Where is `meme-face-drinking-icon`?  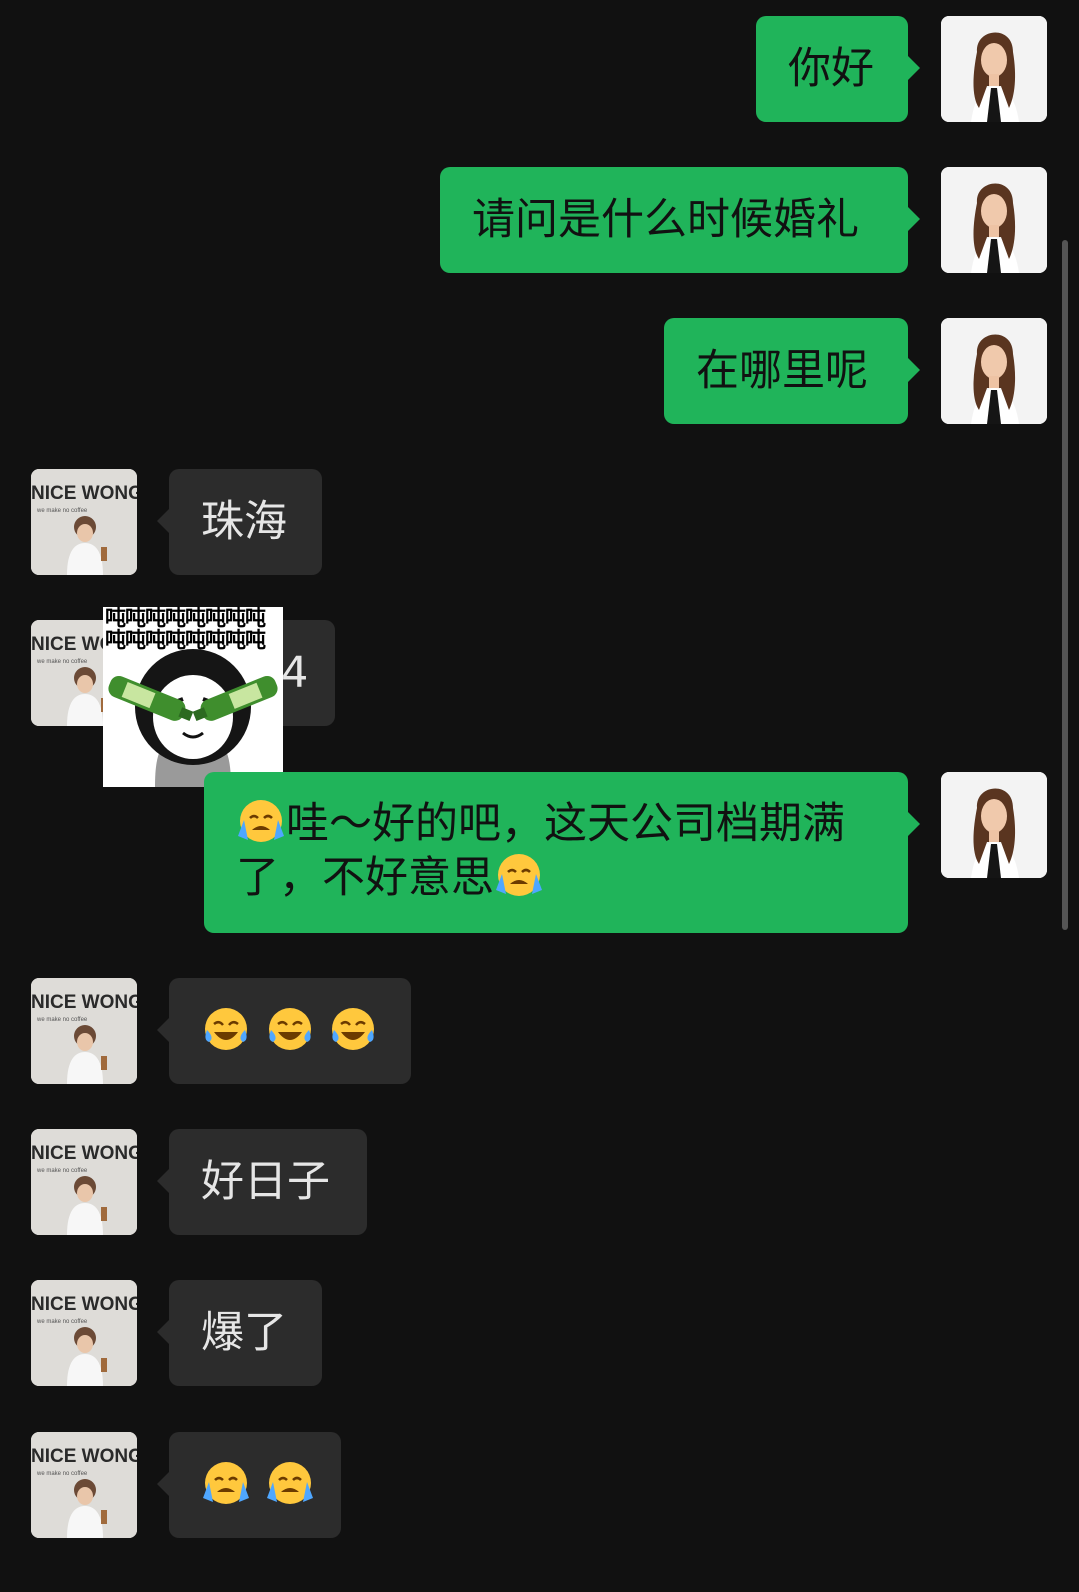
meme-face-drinking-icon is located at coordinates (193, 718).